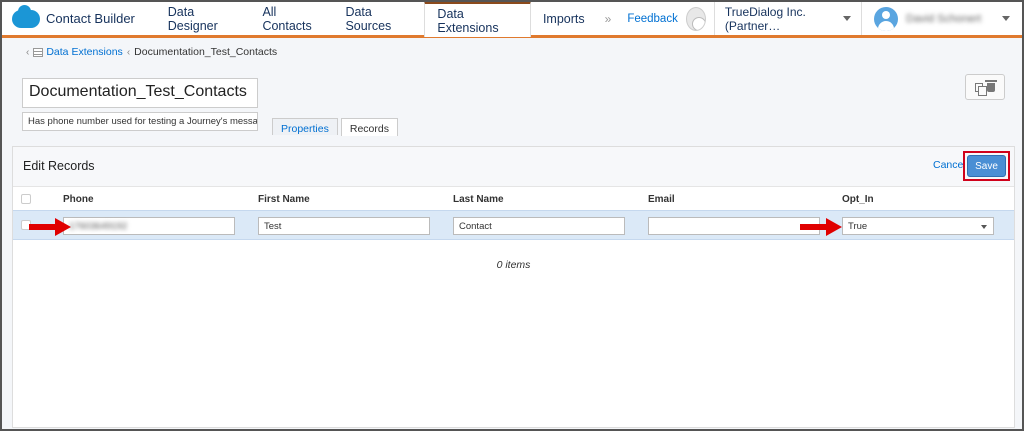 This screenshot has height=431, width=1024. I want to click on tab-properties: Properties, so click(305, 126).